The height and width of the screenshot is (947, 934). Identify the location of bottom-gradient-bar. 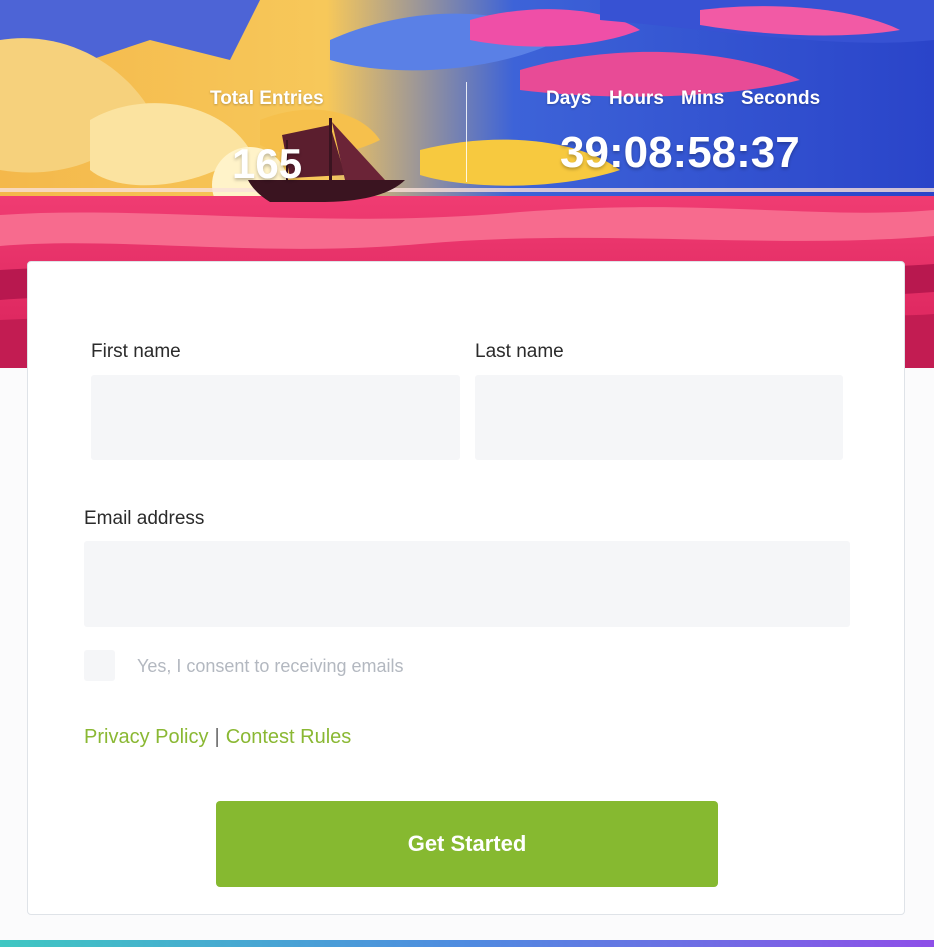
(467, 943).